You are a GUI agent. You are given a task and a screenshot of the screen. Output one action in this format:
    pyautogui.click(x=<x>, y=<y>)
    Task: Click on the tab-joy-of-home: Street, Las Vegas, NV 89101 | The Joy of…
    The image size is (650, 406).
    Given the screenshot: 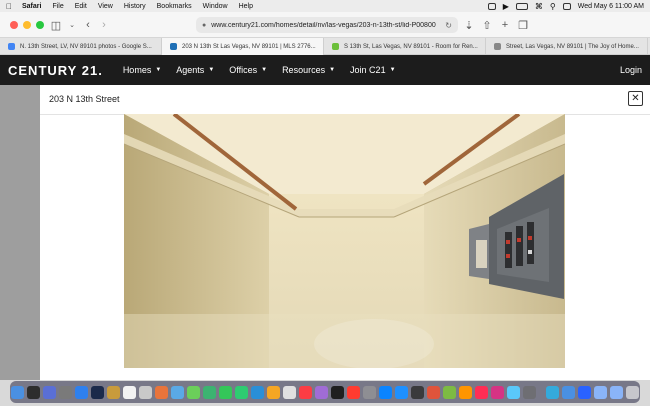 What is the action you would take?
    pyautogui.click(x=567, y=46)
    